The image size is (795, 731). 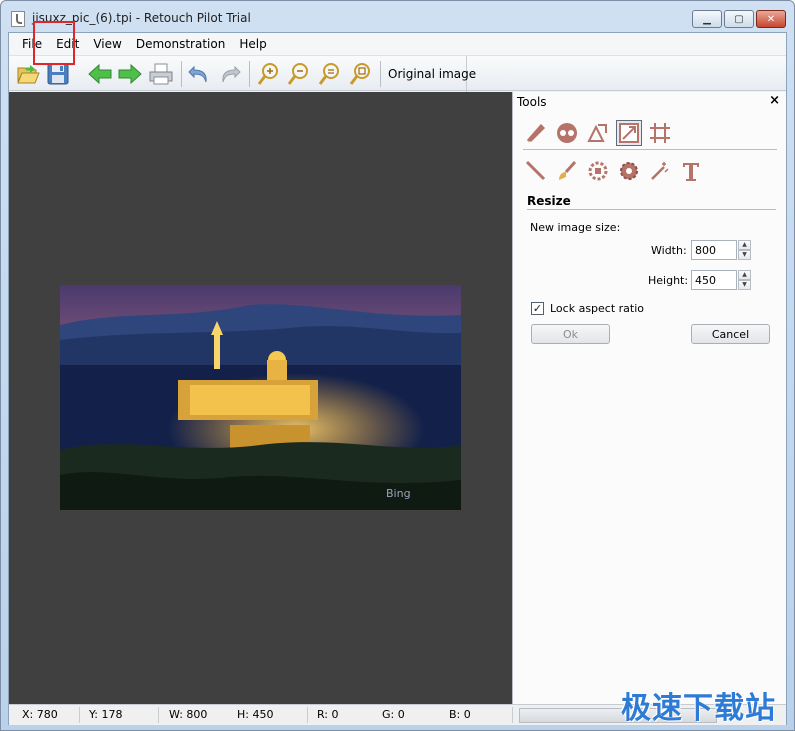 What do you see at coordinates (107, 44) in the screenshot?
I see `menu-view: View` at bounding box center [107, 44].